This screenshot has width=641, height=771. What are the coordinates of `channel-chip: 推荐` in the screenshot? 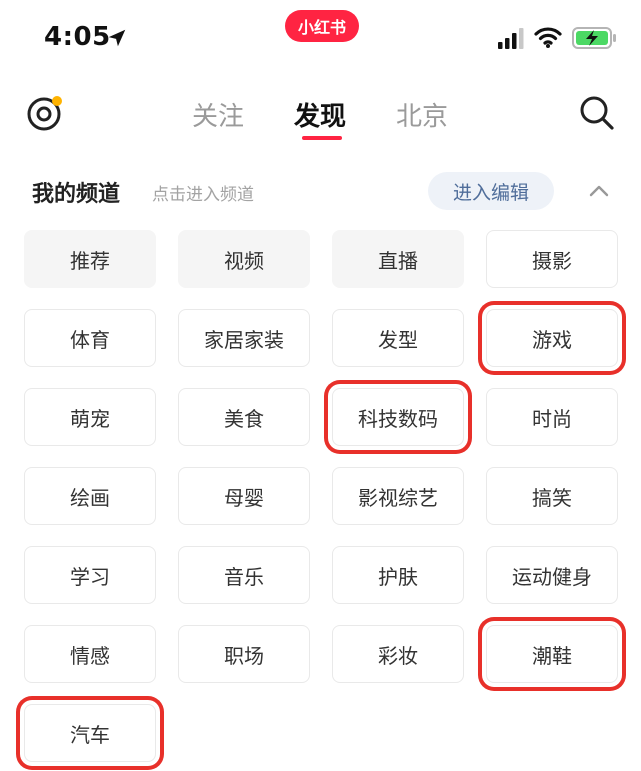 It's located at (90, 259).